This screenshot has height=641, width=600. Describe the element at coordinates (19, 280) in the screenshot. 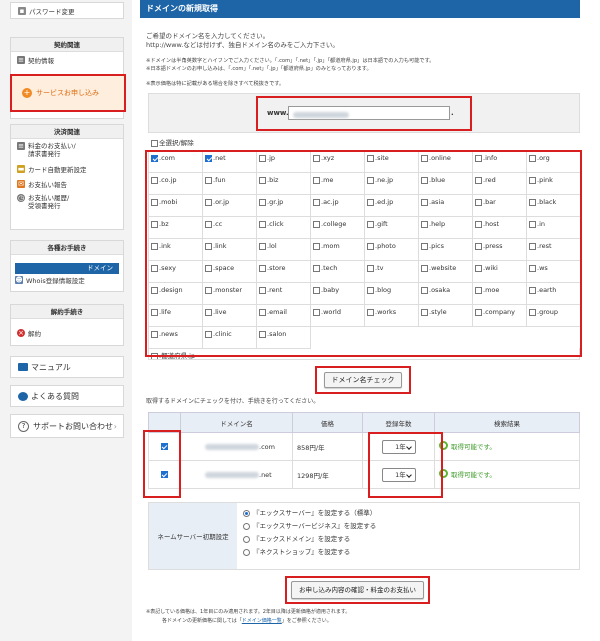

I see `users-icon: ☻` at that location.